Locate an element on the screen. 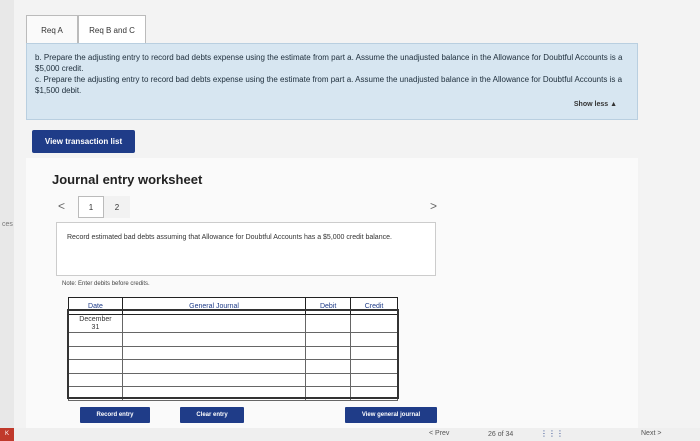  tab-req-b-and-c: Req B and C is located at coordinates (112, 29).